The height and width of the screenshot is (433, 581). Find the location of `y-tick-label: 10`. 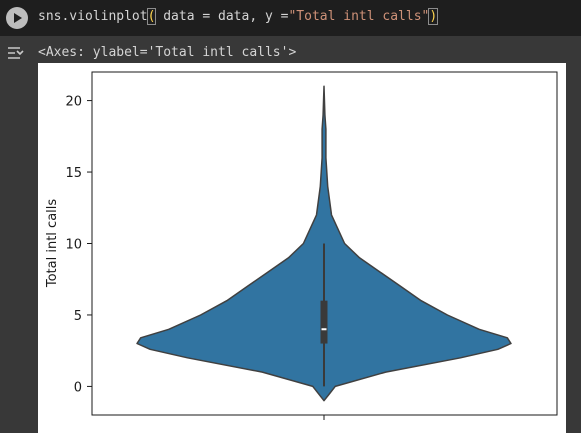

y-tick-label: 10 is located at coordinates (73, 245).